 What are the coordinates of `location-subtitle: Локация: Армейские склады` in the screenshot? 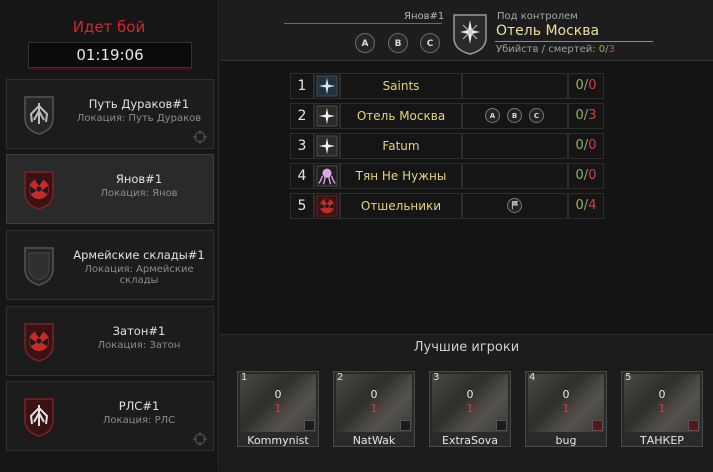 It's located at (139, 275).